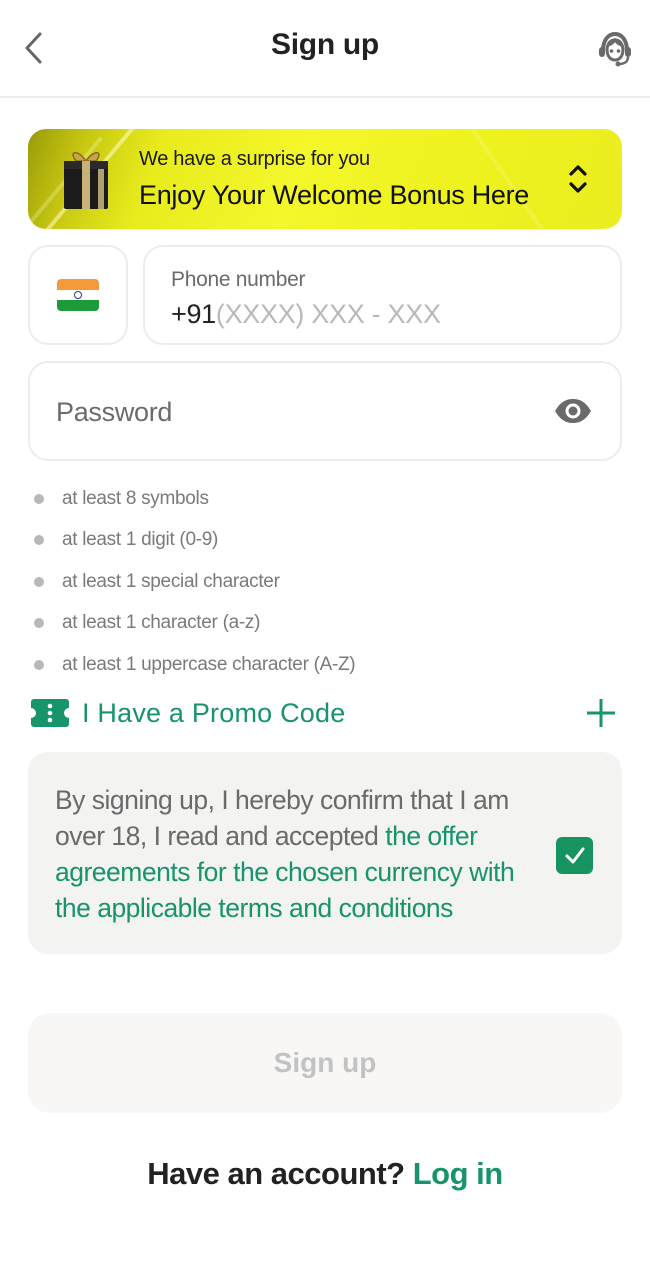 Image resolution: width=650 pixels, height=1280 pixels. I want to click on promo-code-label: I Have a Promo Code, so click(214, 712).